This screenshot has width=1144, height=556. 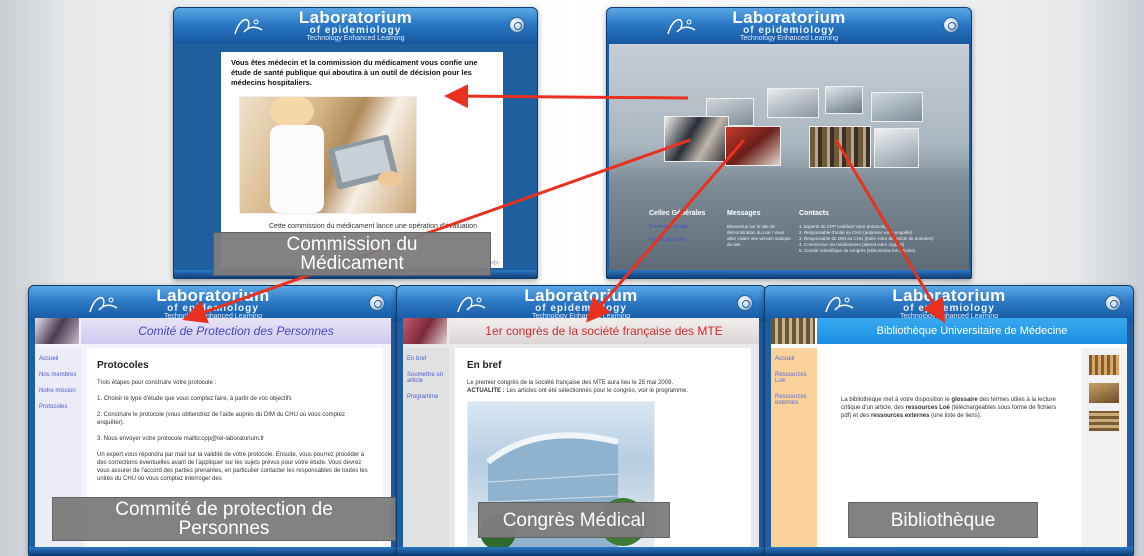 I want to click on congres-heading: En bref, so click(x=484, y=365).